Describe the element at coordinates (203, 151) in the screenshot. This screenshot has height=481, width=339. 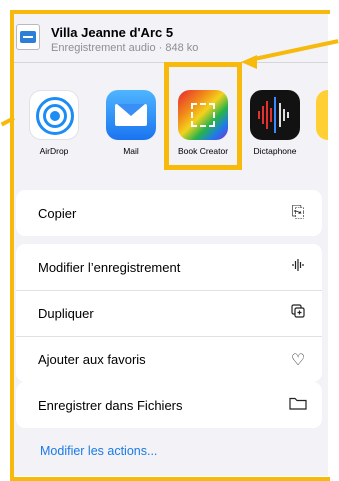
I see `app-label-book-creator: Book Creator` at that location.